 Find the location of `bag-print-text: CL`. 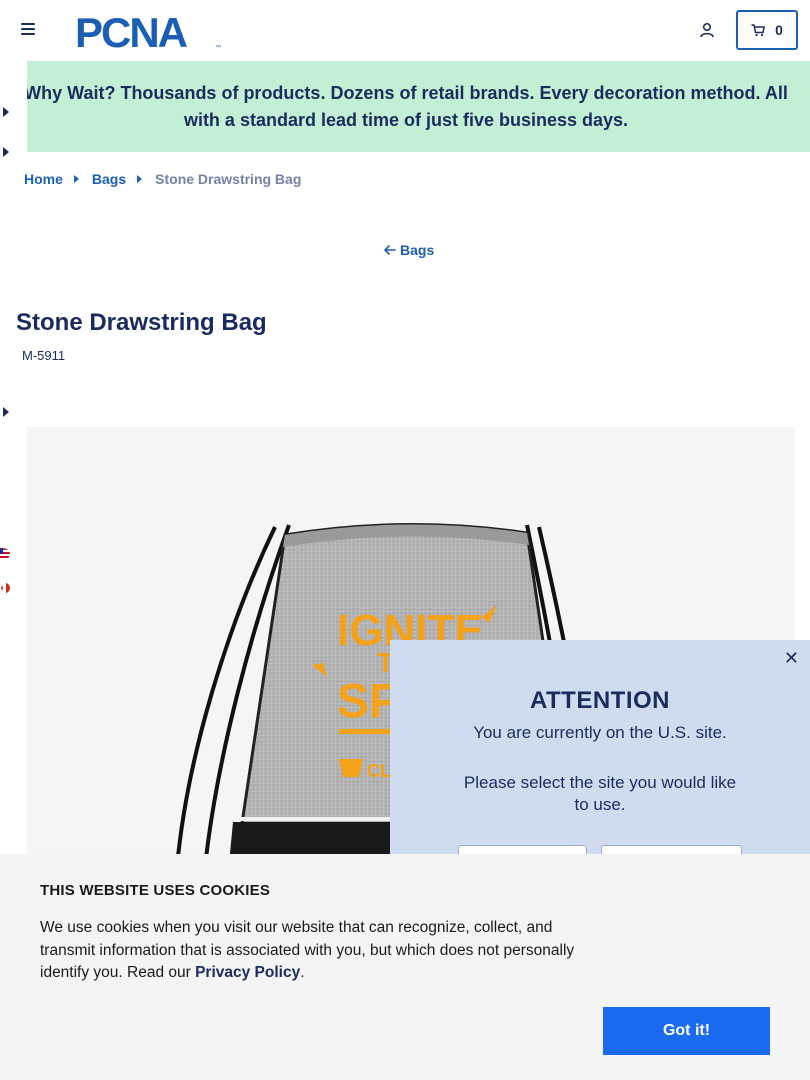

bag-print-text: CL is located at coordinates (379, 771).